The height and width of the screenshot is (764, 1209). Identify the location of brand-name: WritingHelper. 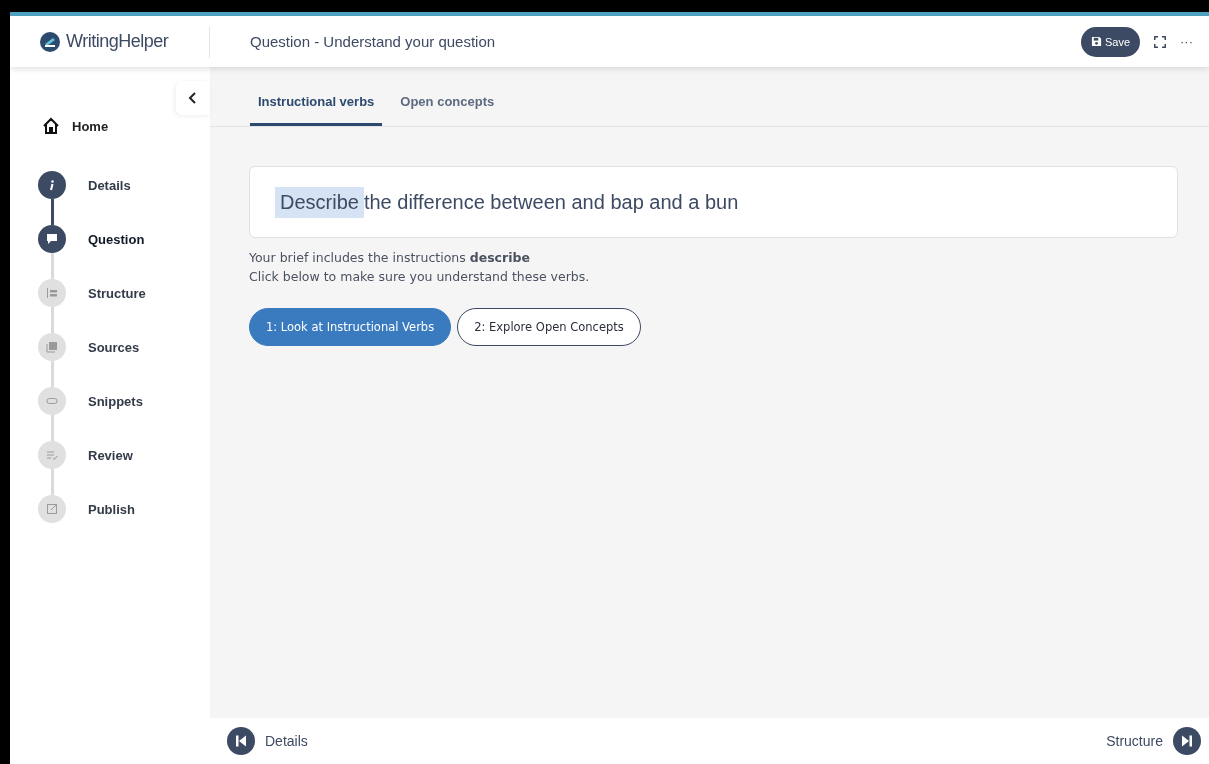
(117, 41).